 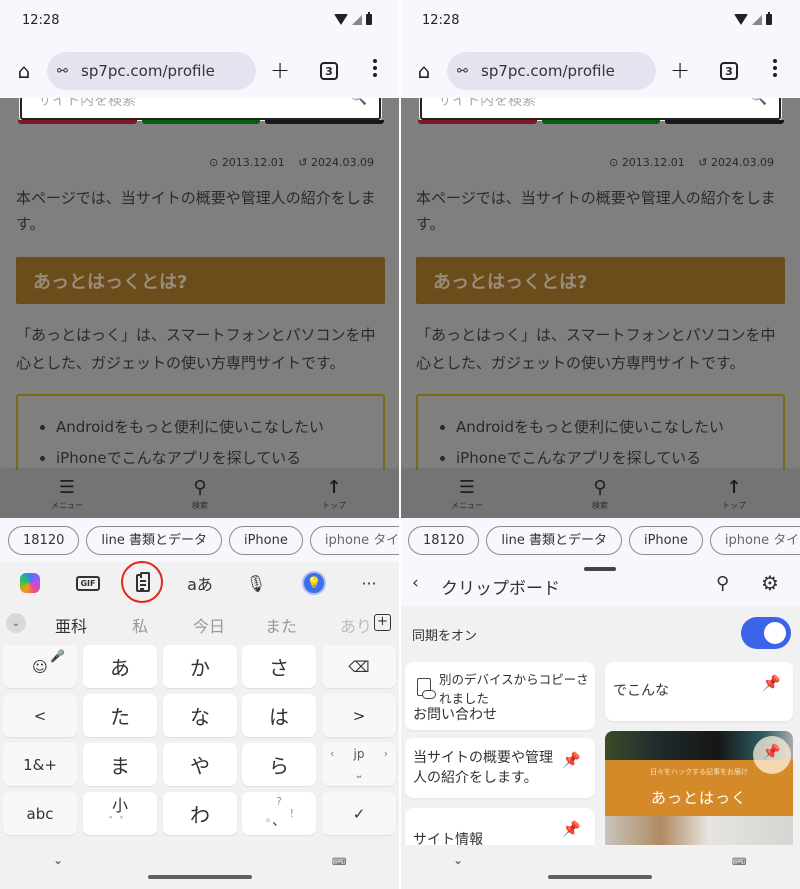 I want to click on mic-button: 🎙, so click(x=256, y=583).